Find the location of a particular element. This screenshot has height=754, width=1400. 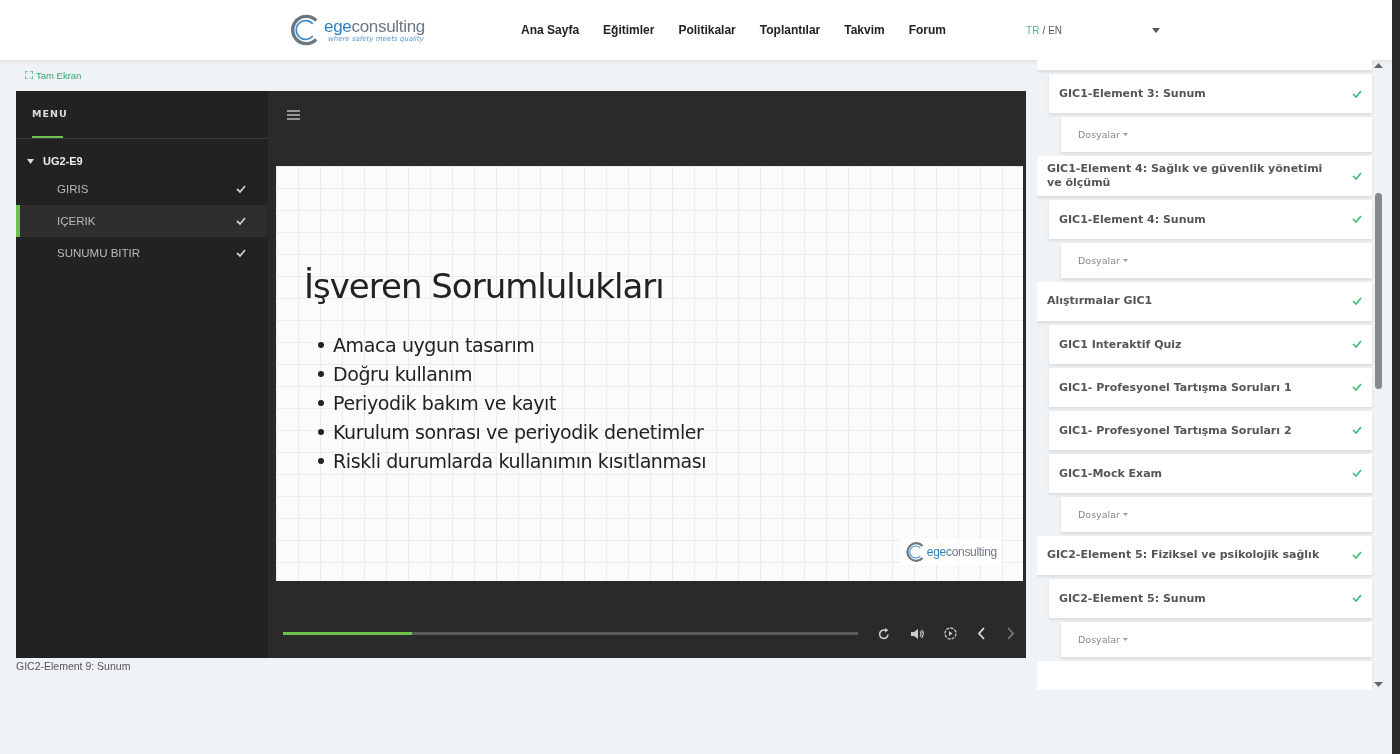

scroll-down-icon is located at coordinates (1378, 684).